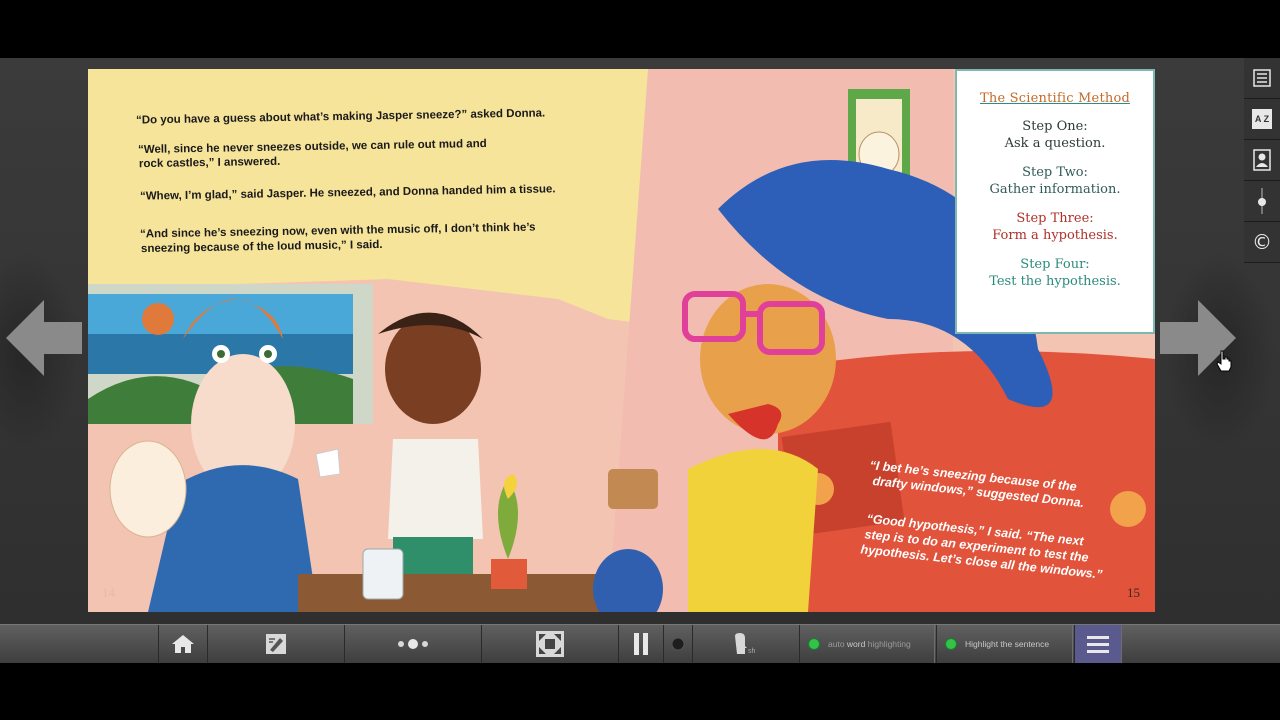 This screenshot has width=1280, height=720. I want to click on step-three-text: Form a hypothesis., so click(1055, 235).